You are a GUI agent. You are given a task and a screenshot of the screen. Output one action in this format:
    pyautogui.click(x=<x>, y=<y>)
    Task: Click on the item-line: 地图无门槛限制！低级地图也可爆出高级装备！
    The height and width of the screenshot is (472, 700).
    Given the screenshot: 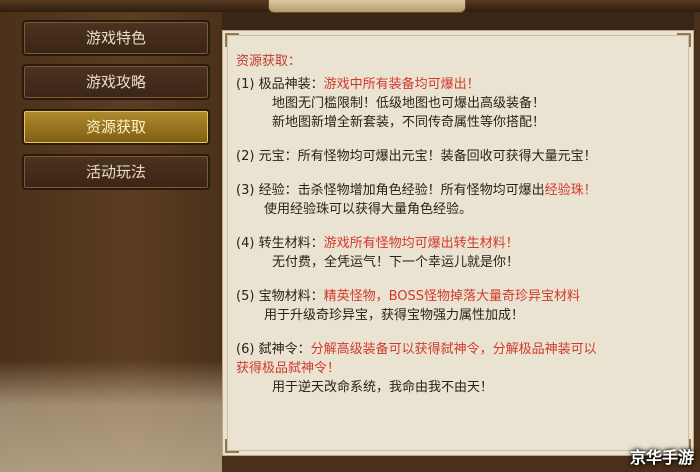 What is the action you would take?
    pyautogui.click(x=409, y=103)
    